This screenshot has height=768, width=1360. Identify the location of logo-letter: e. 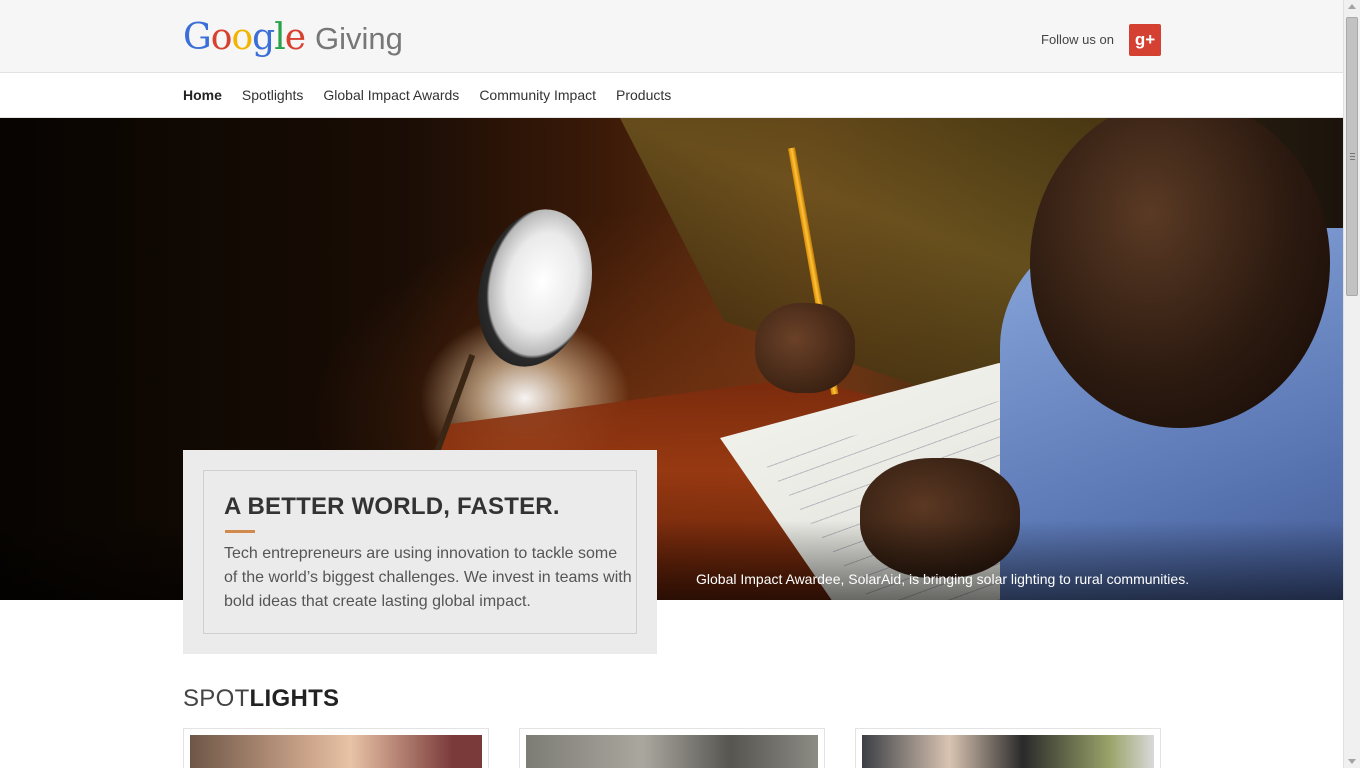
(295, 37).